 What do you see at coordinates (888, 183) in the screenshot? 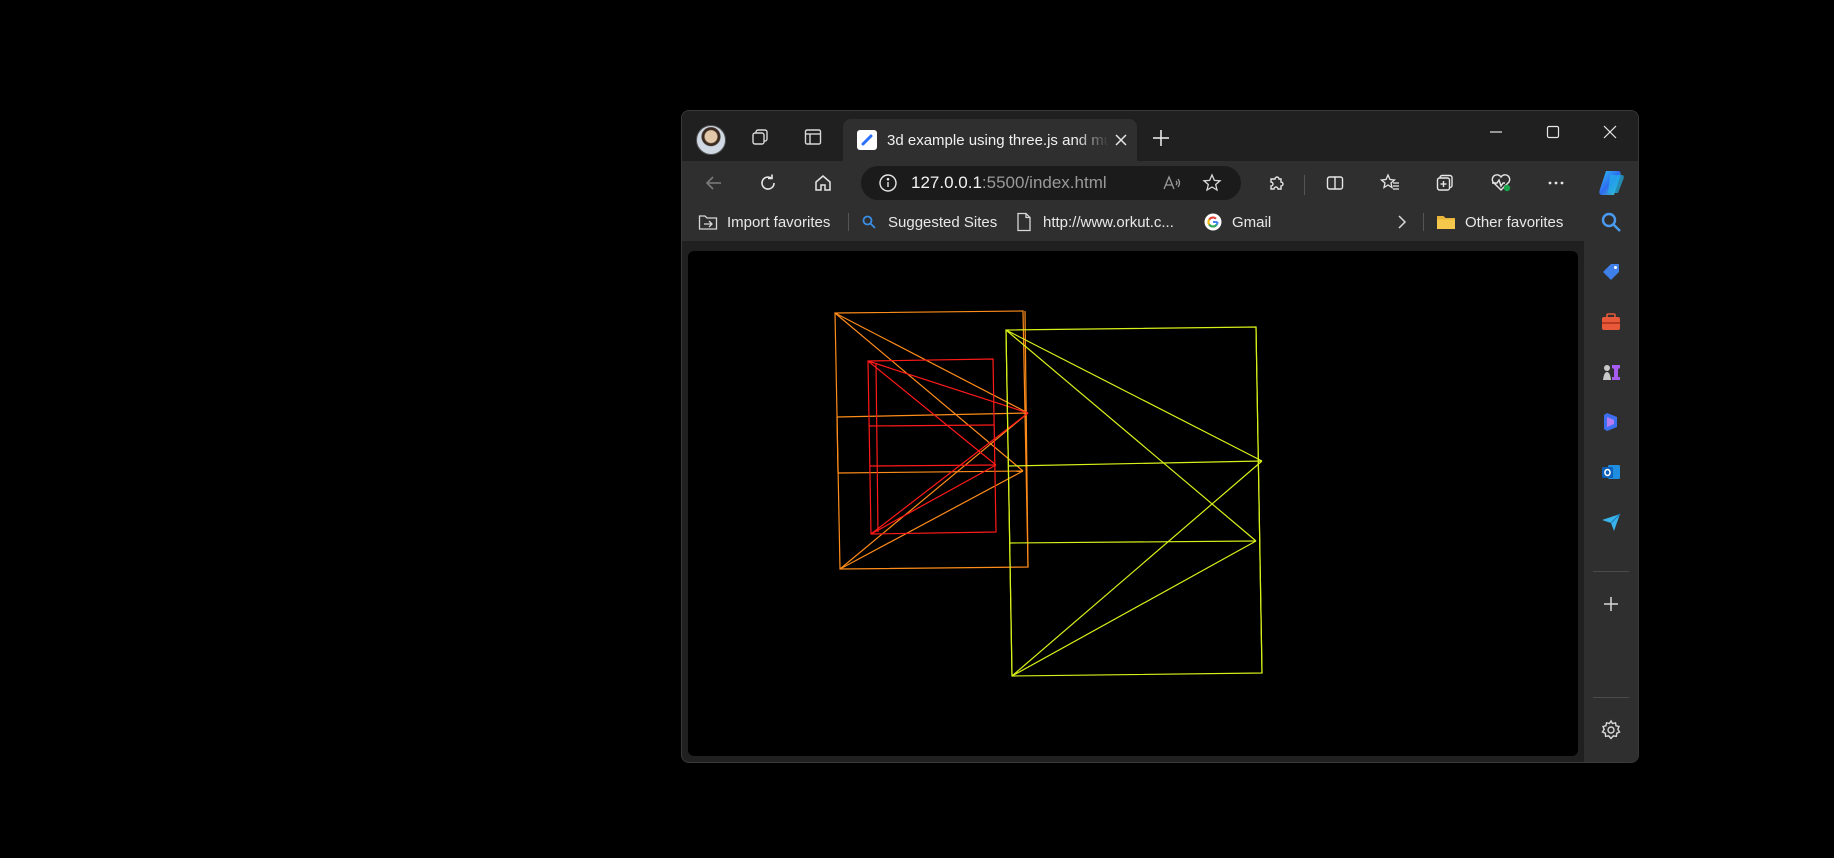
I see `site-info-icon` at bounding box center [888, 183].